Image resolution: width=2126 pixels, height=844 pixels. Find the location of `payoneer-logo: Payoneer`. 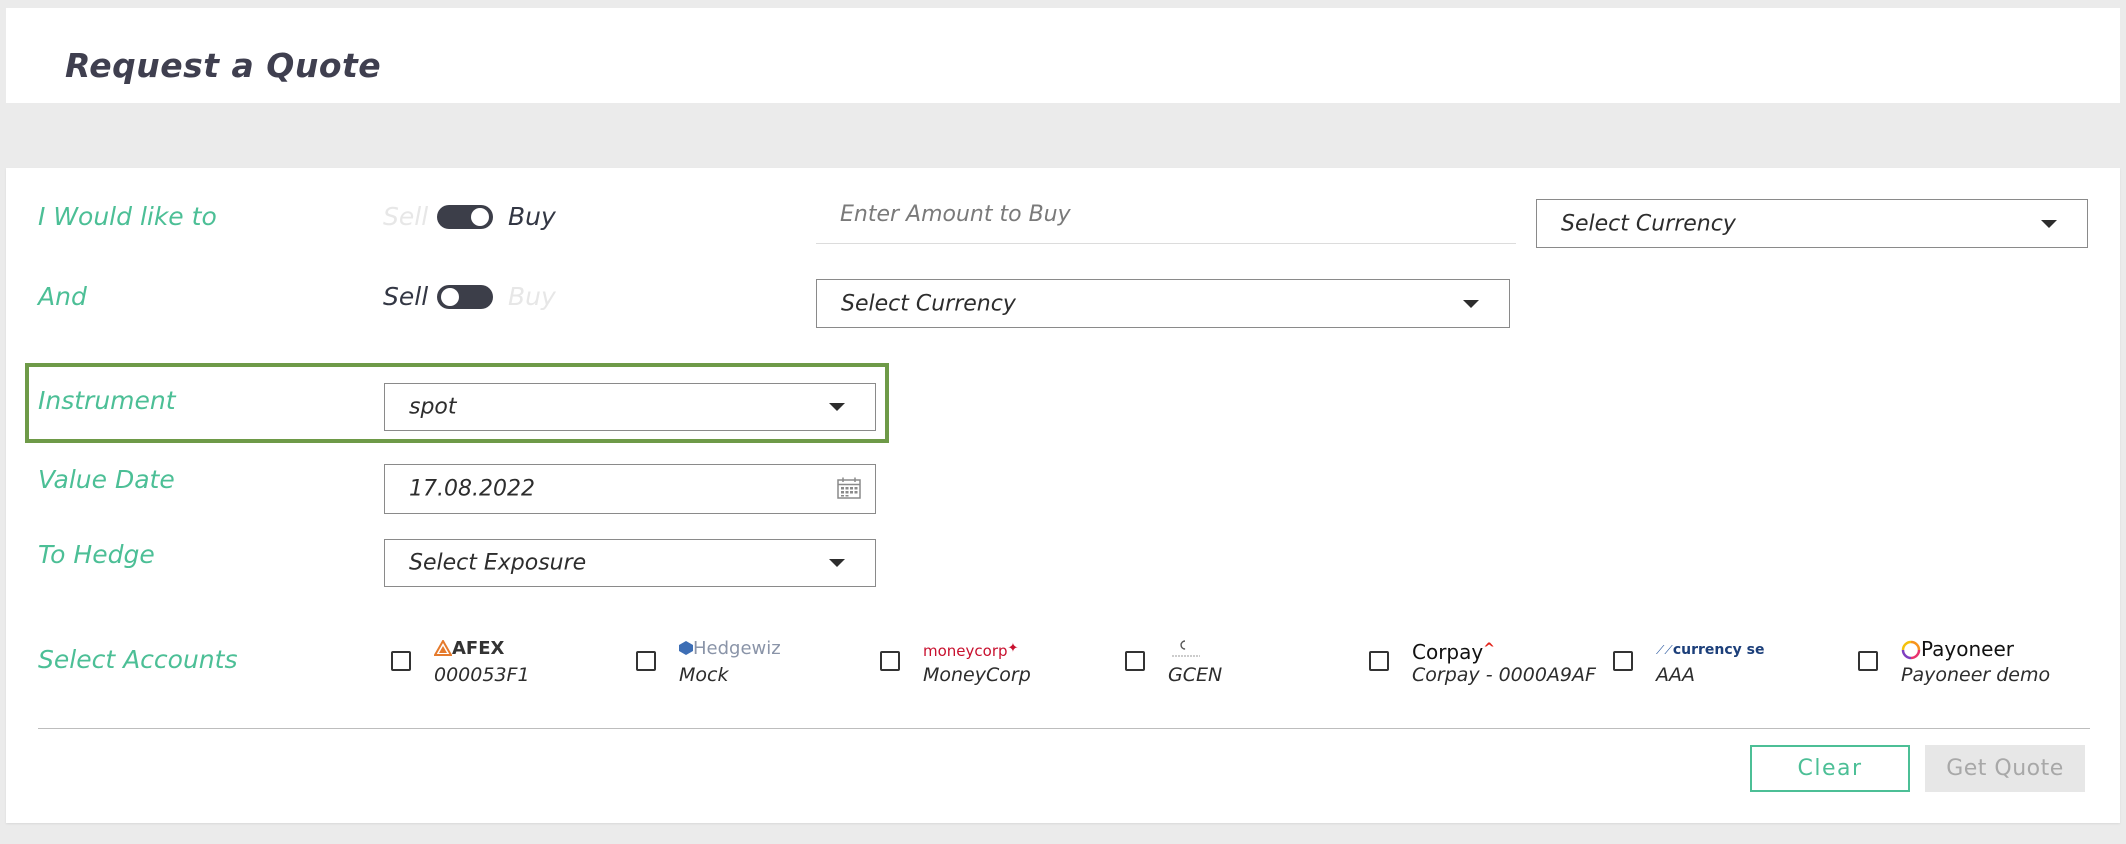

payoneer-logo: Payoneer is located at coordinates (1957, 649).